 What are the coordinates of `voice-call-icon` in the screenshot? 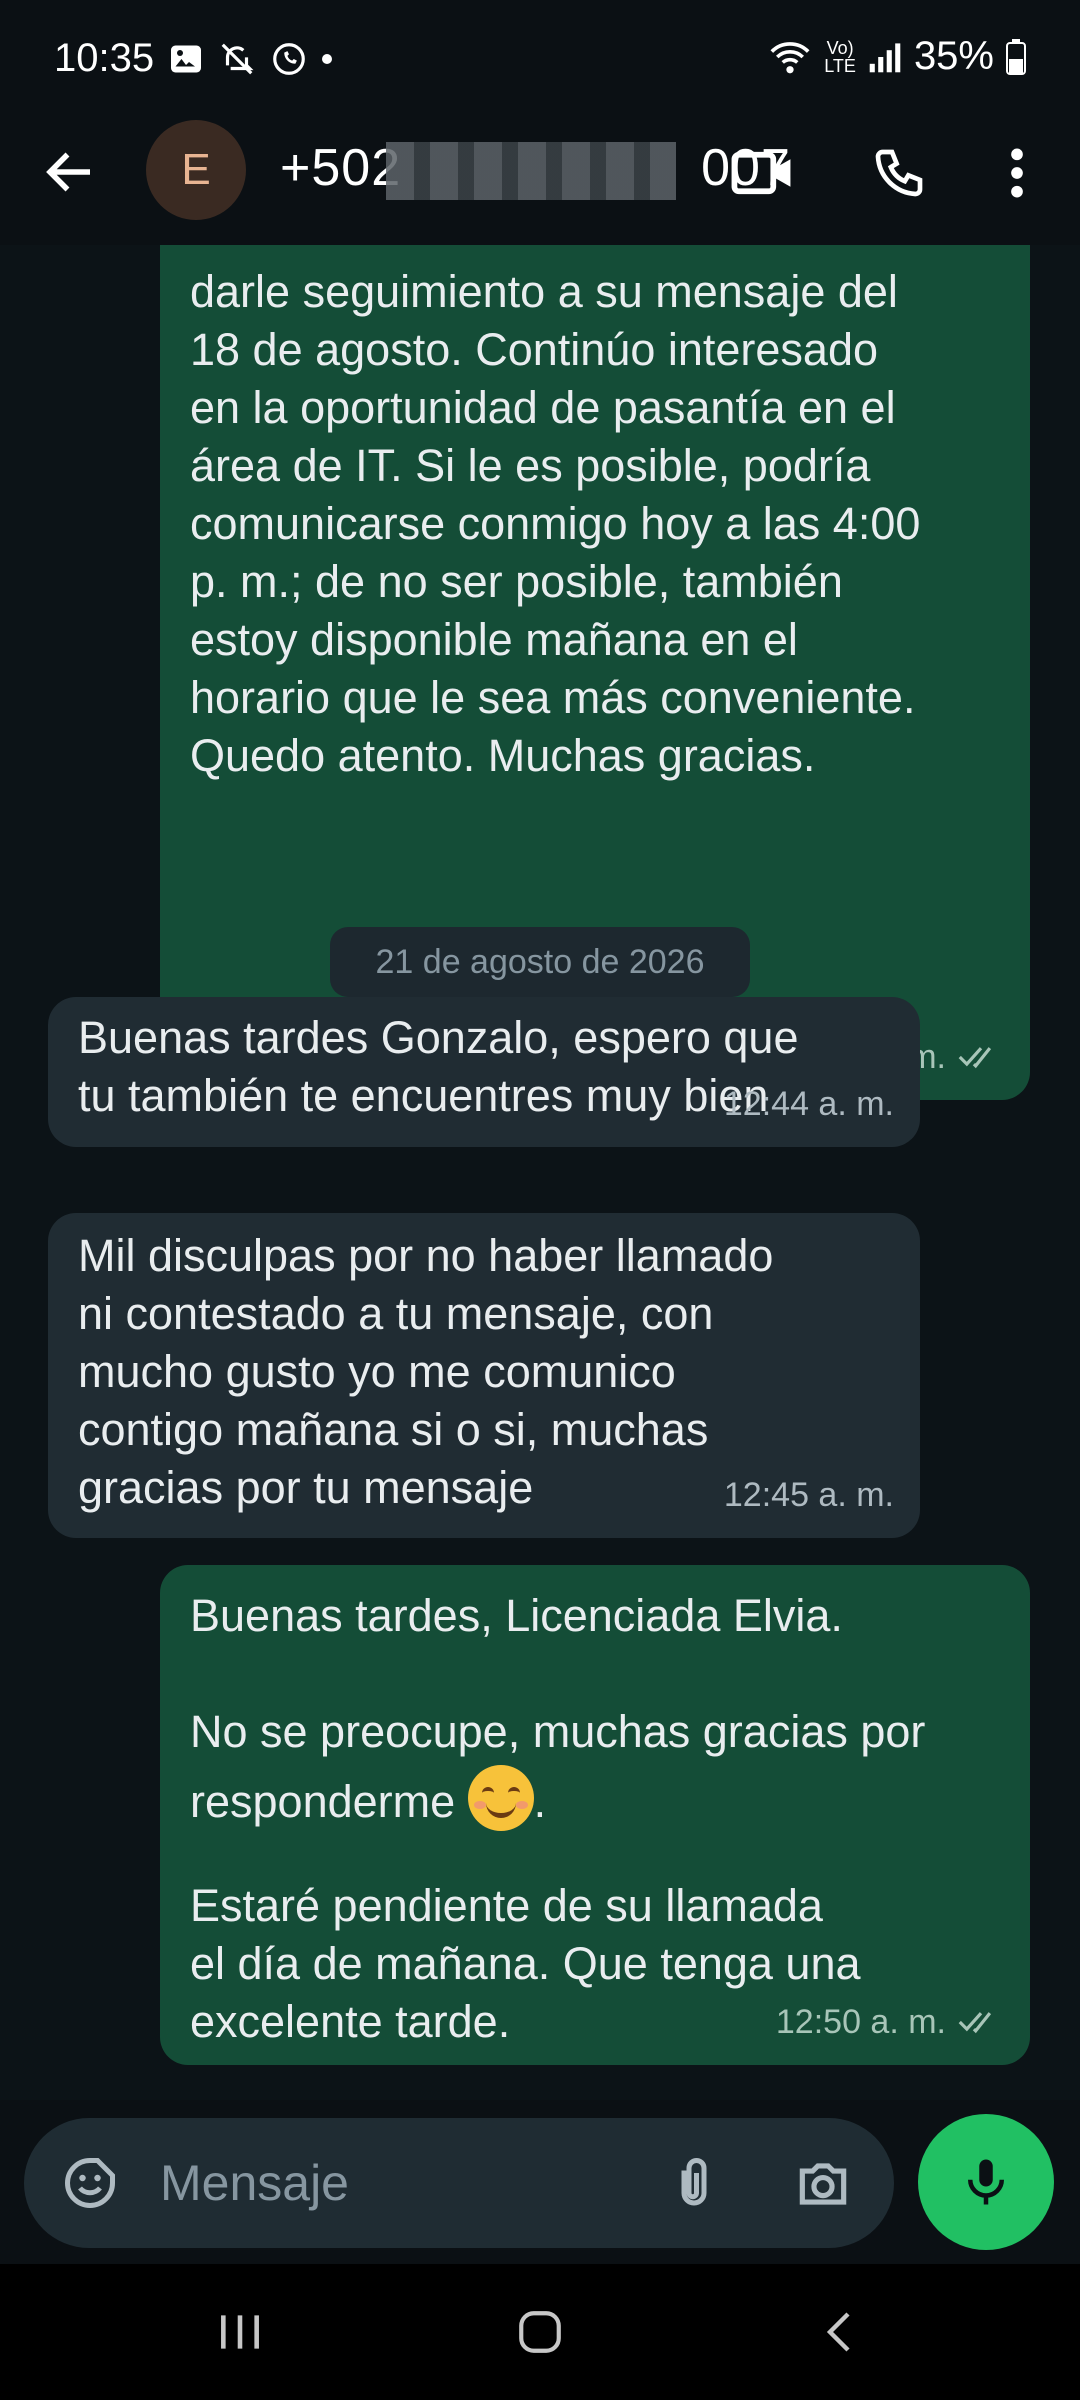 It's located at (899, 173).